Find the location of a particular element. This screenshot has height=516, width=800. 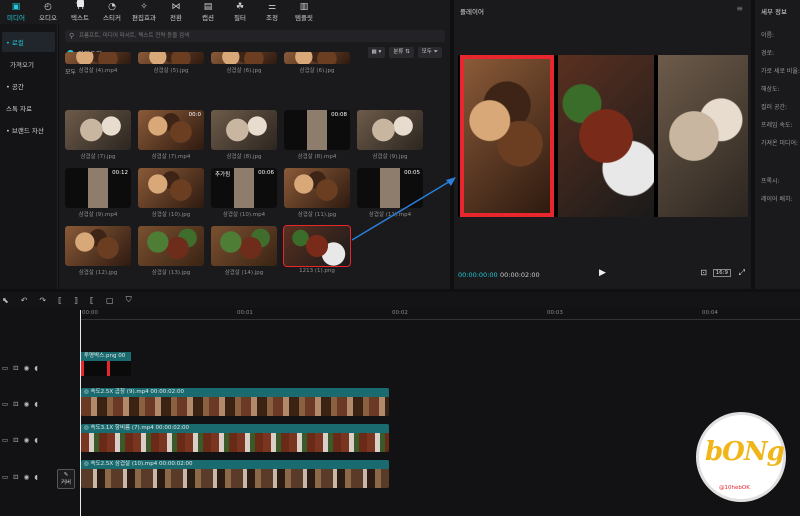

video-clip: ◎ 속도2.5X 곱창 (9).mp4 00:00:02:00 is located at coordinates (235, 402).